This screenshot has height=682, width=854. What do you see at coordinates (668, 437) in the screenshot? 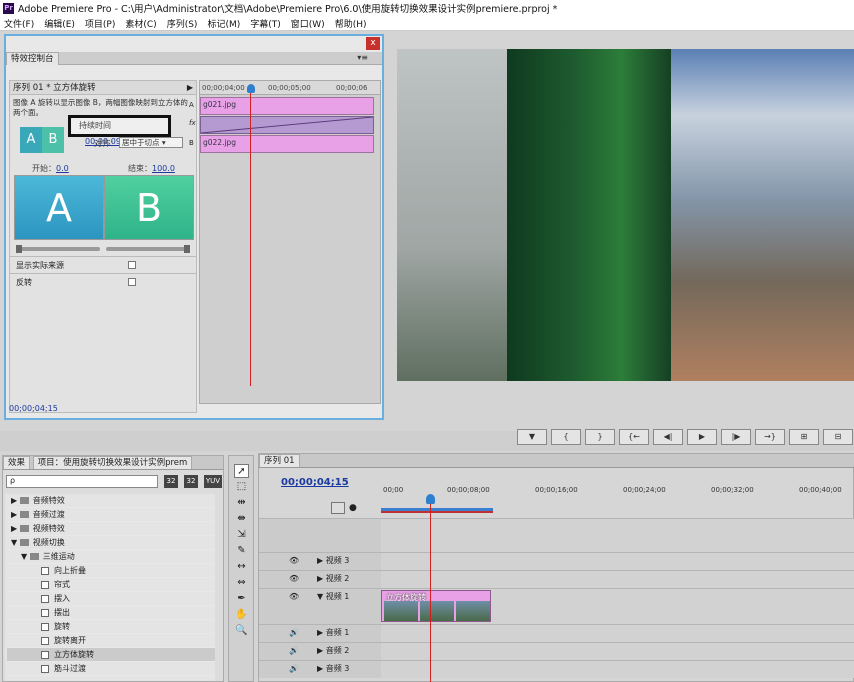
I see `step-back-button: ◀|` at bounding box center [668, 437].